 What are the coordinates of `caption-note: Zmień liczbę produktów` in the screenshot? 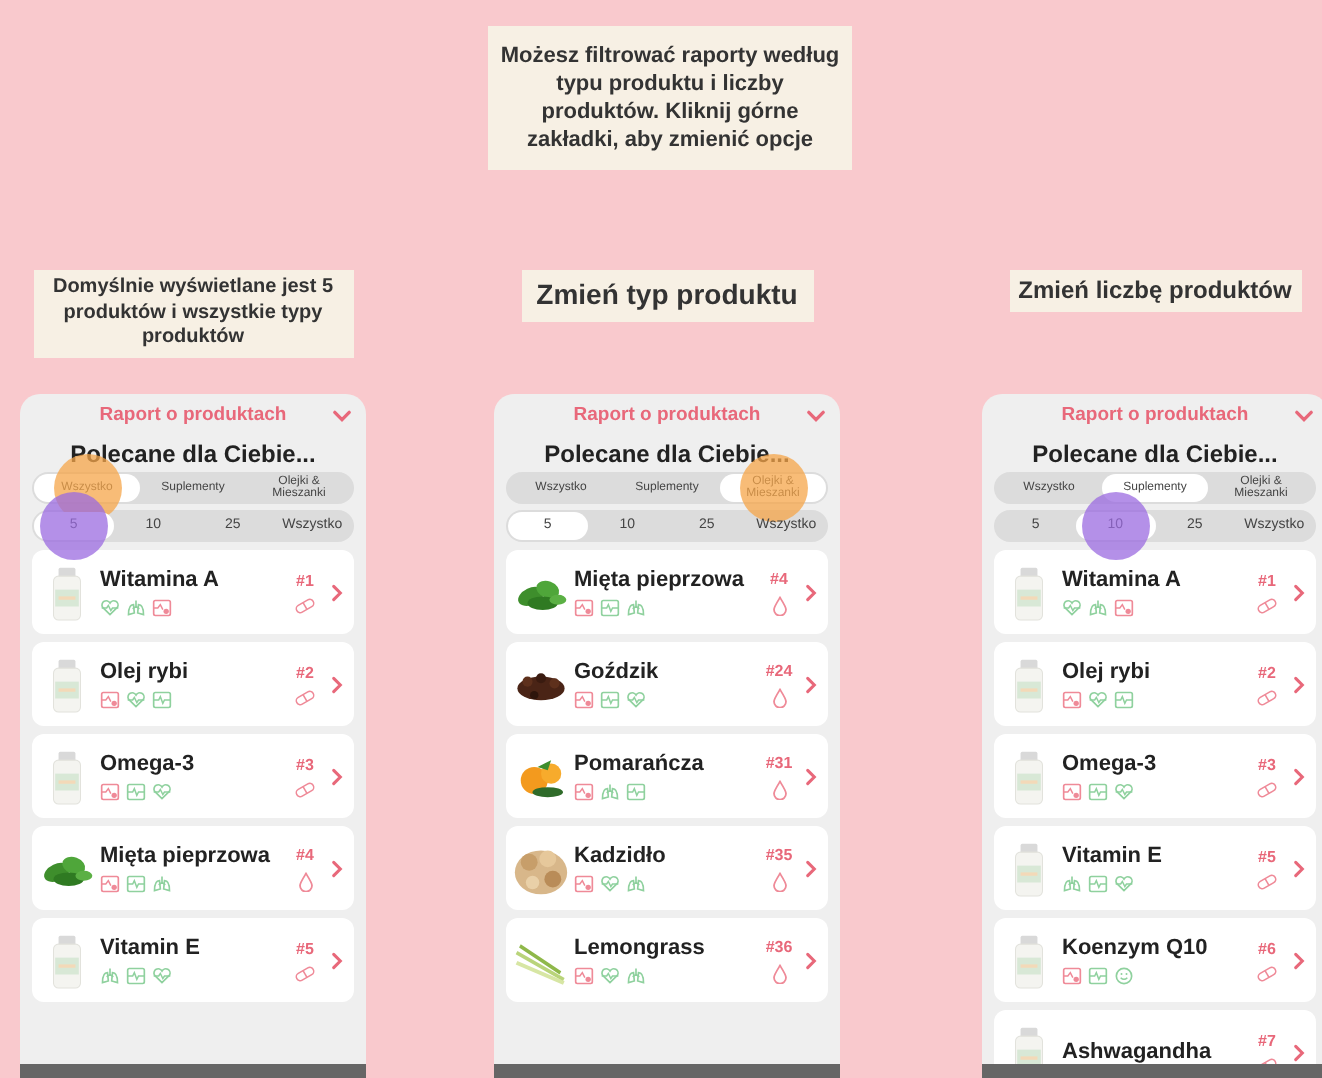 It's located at (1155, 291).